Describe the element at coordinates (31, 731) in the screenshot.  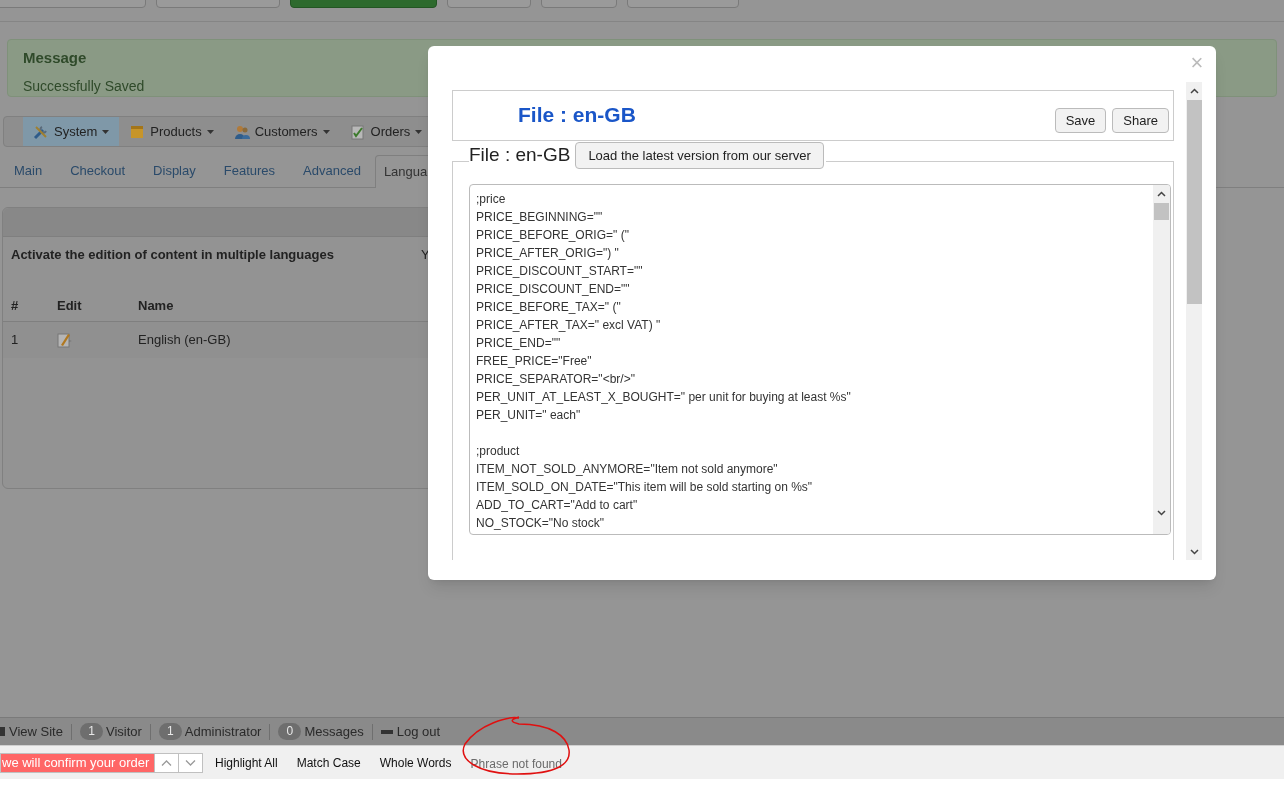
I see `view-site-link: View Site` at that location.